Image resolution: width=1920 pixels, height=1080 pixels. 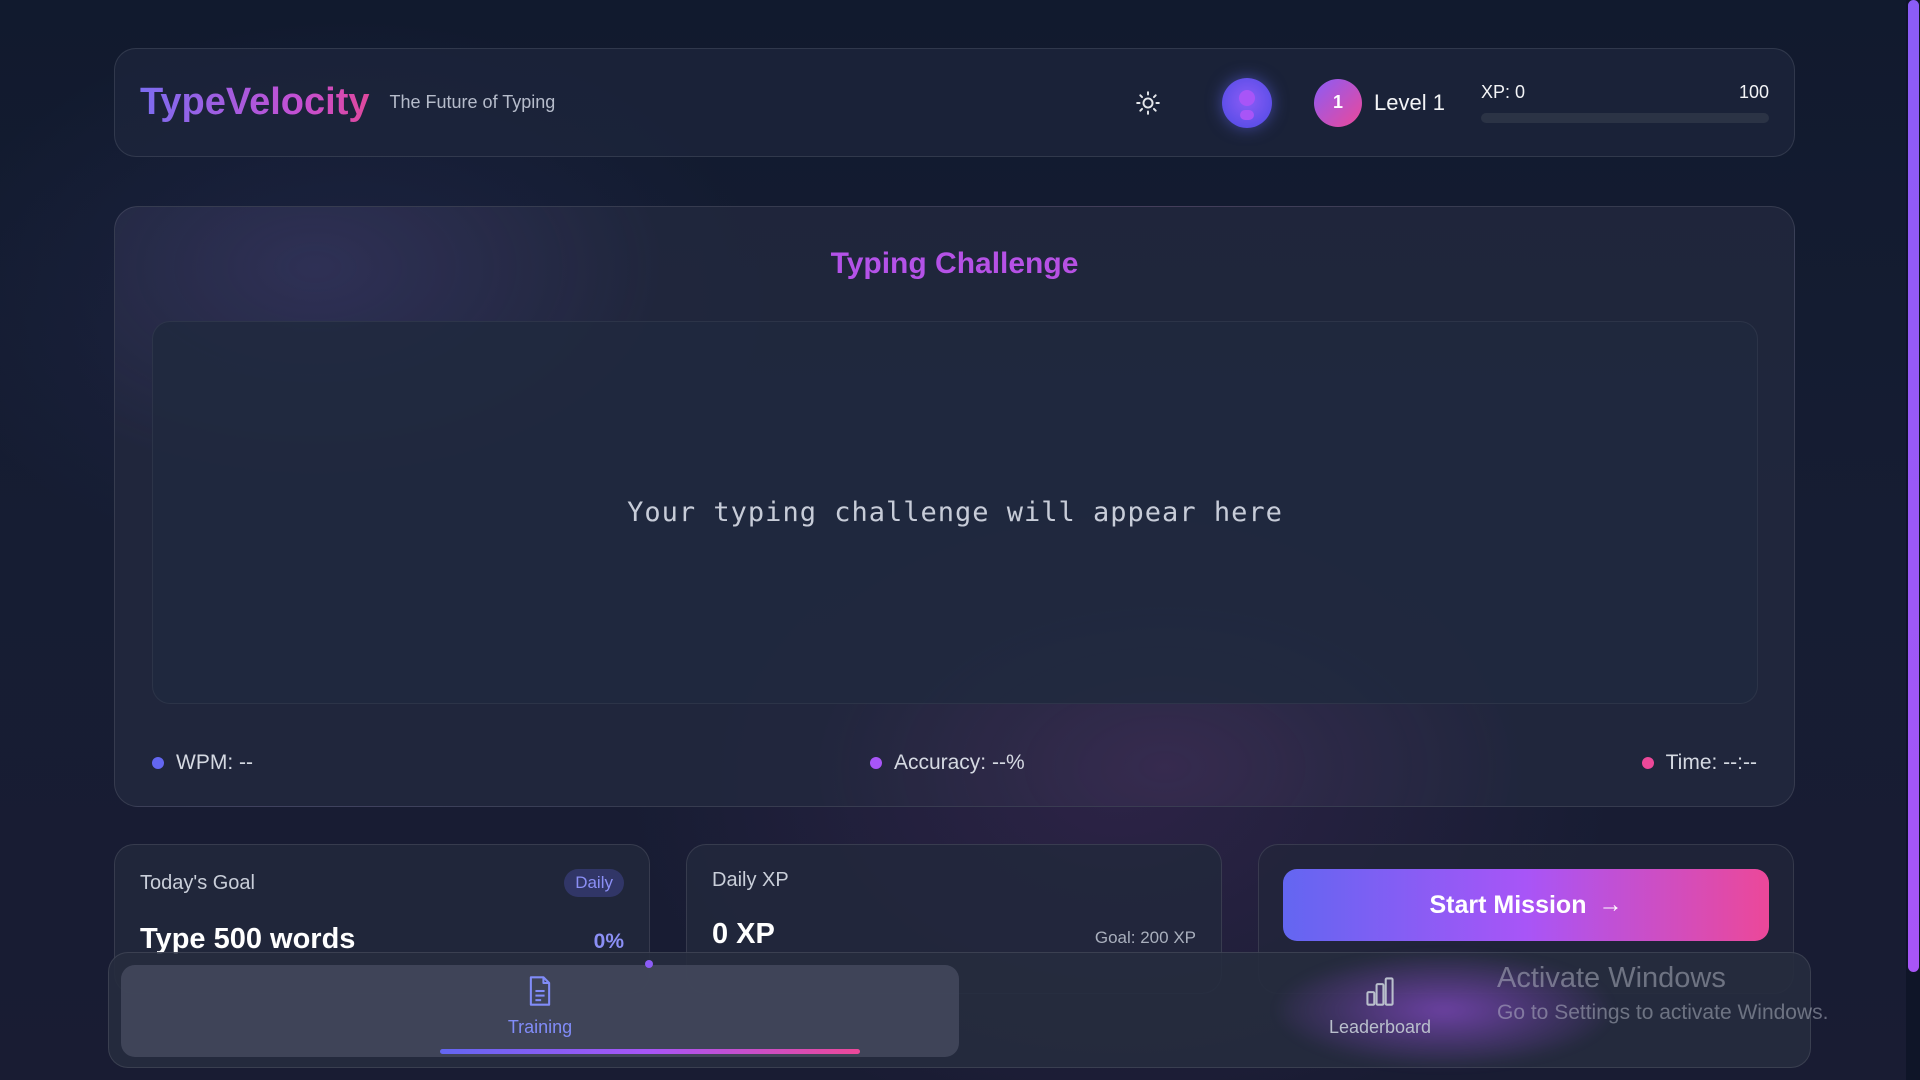 What do you see at coordinates (1338, 102) in the screenshot?
I see `level-badge: 1` at bounding box center [1338, 102].